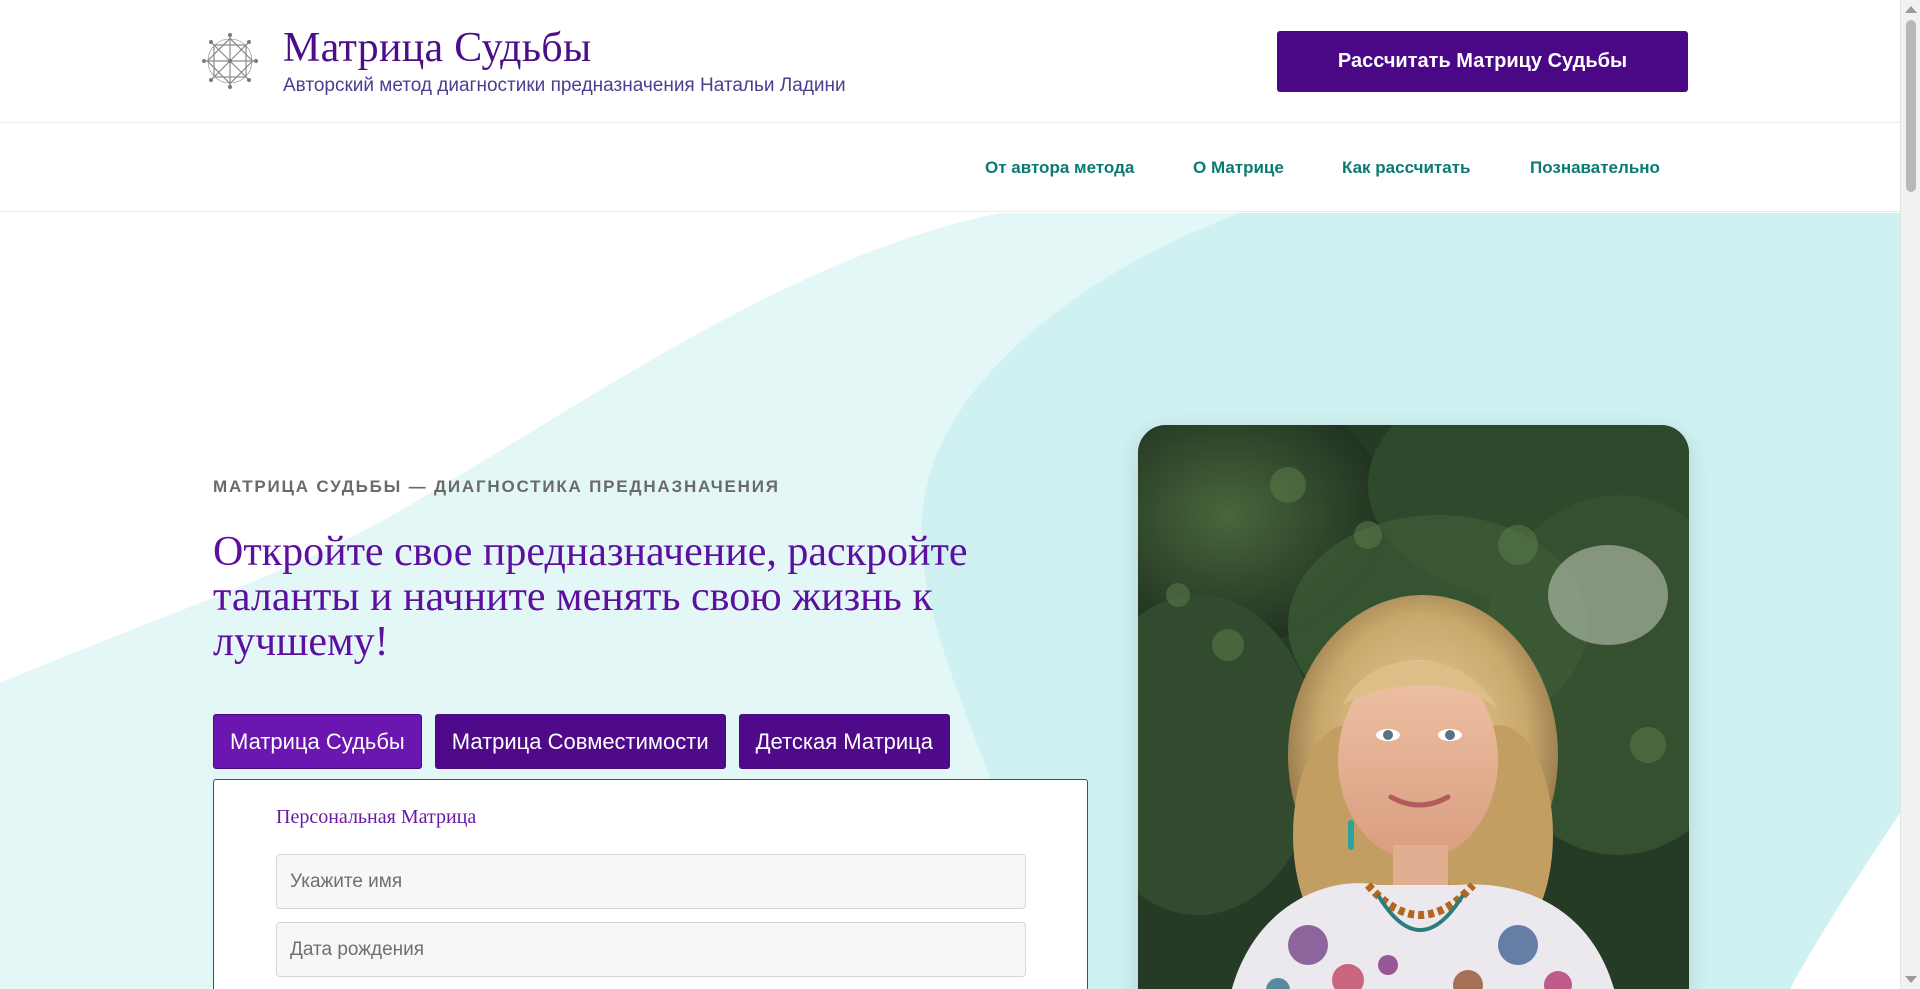 The image size is (1920, 989). Describe the element at coordinates (317, 741) in the screenshot. I see `tab-destiny-matrix: Матрица Судьбы` at that location.